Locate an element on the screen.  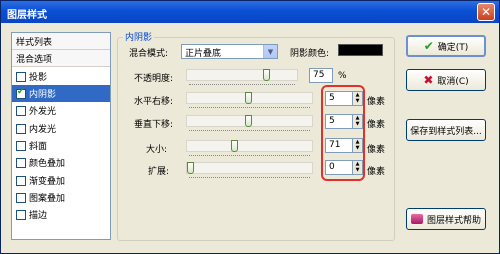
spread-slider is located at coordinates (249, 170).